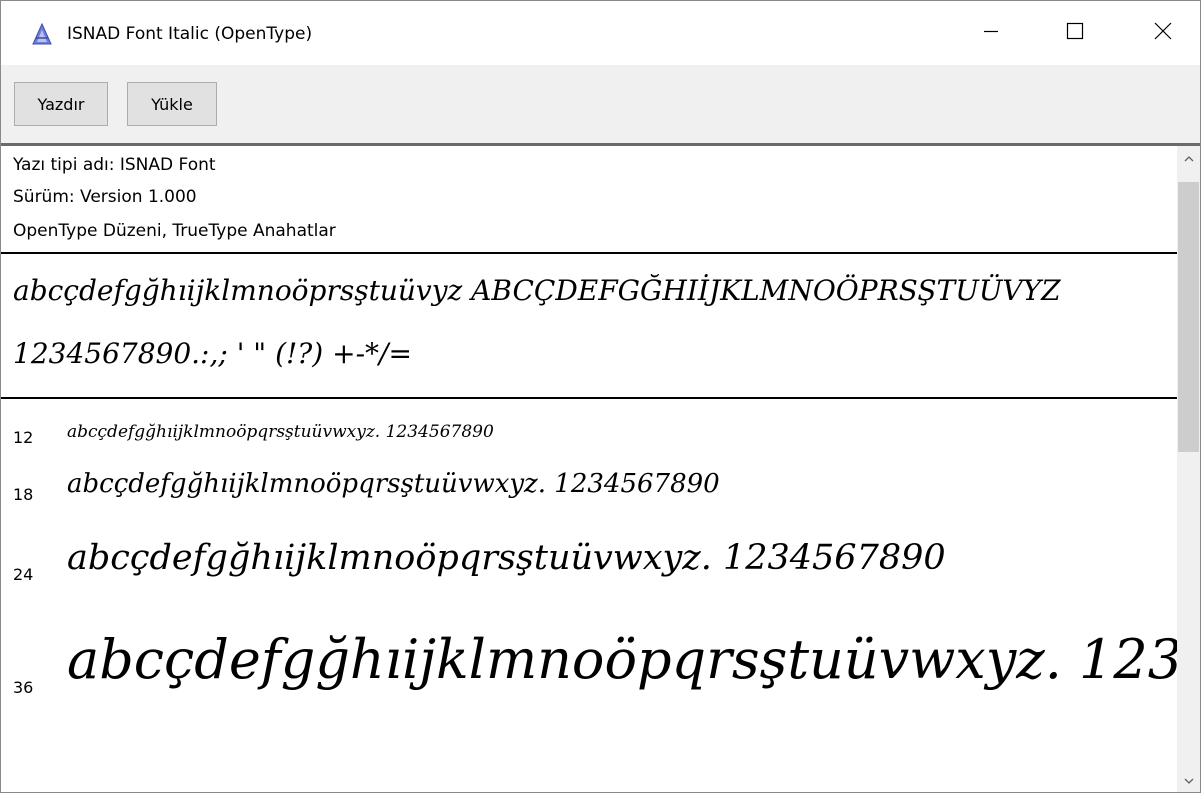 The image size is (1201, 793). I want to click on vertical-scrollbar, so click(1188, 469).